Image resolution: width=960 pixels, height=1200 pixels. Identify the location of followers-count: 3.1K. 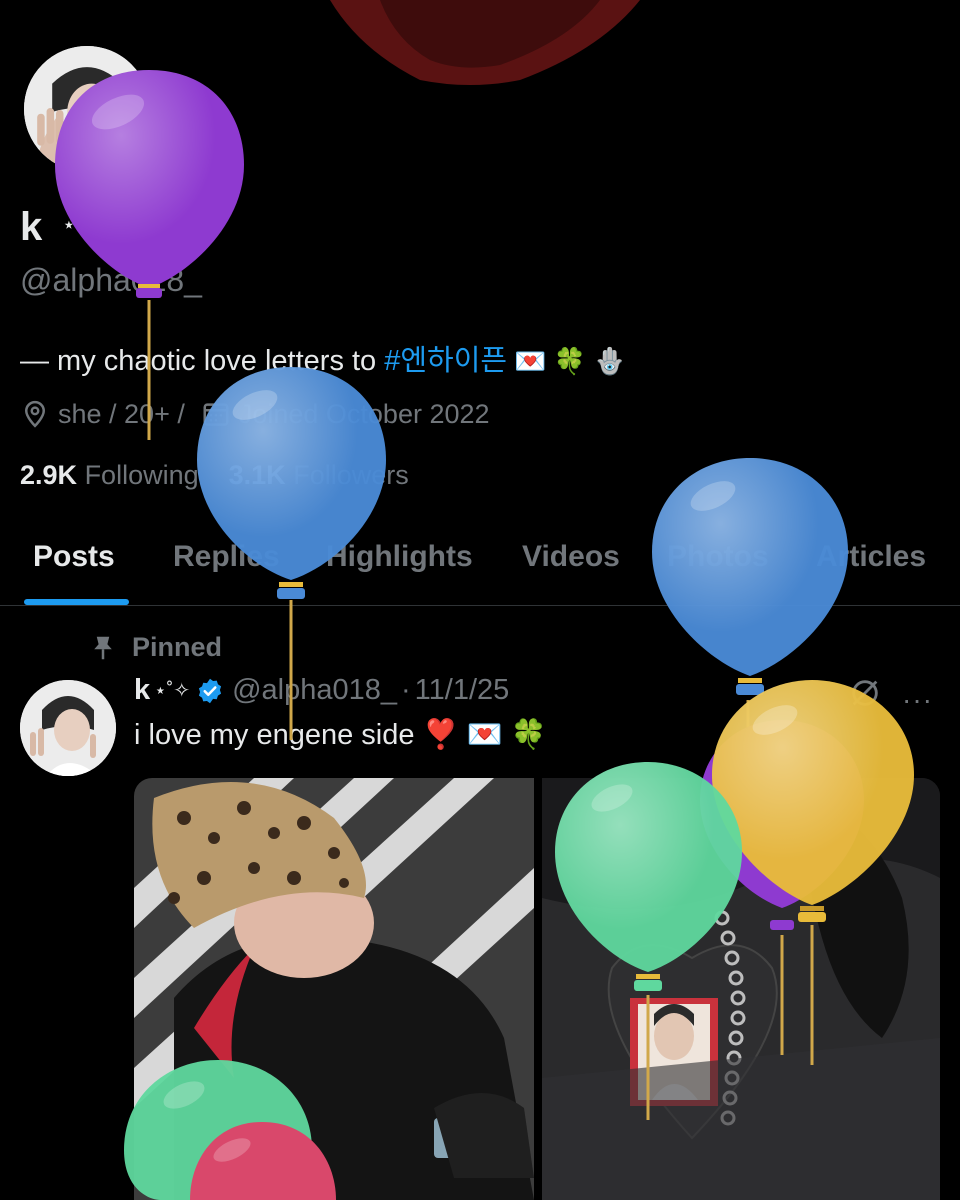
(257, 475).